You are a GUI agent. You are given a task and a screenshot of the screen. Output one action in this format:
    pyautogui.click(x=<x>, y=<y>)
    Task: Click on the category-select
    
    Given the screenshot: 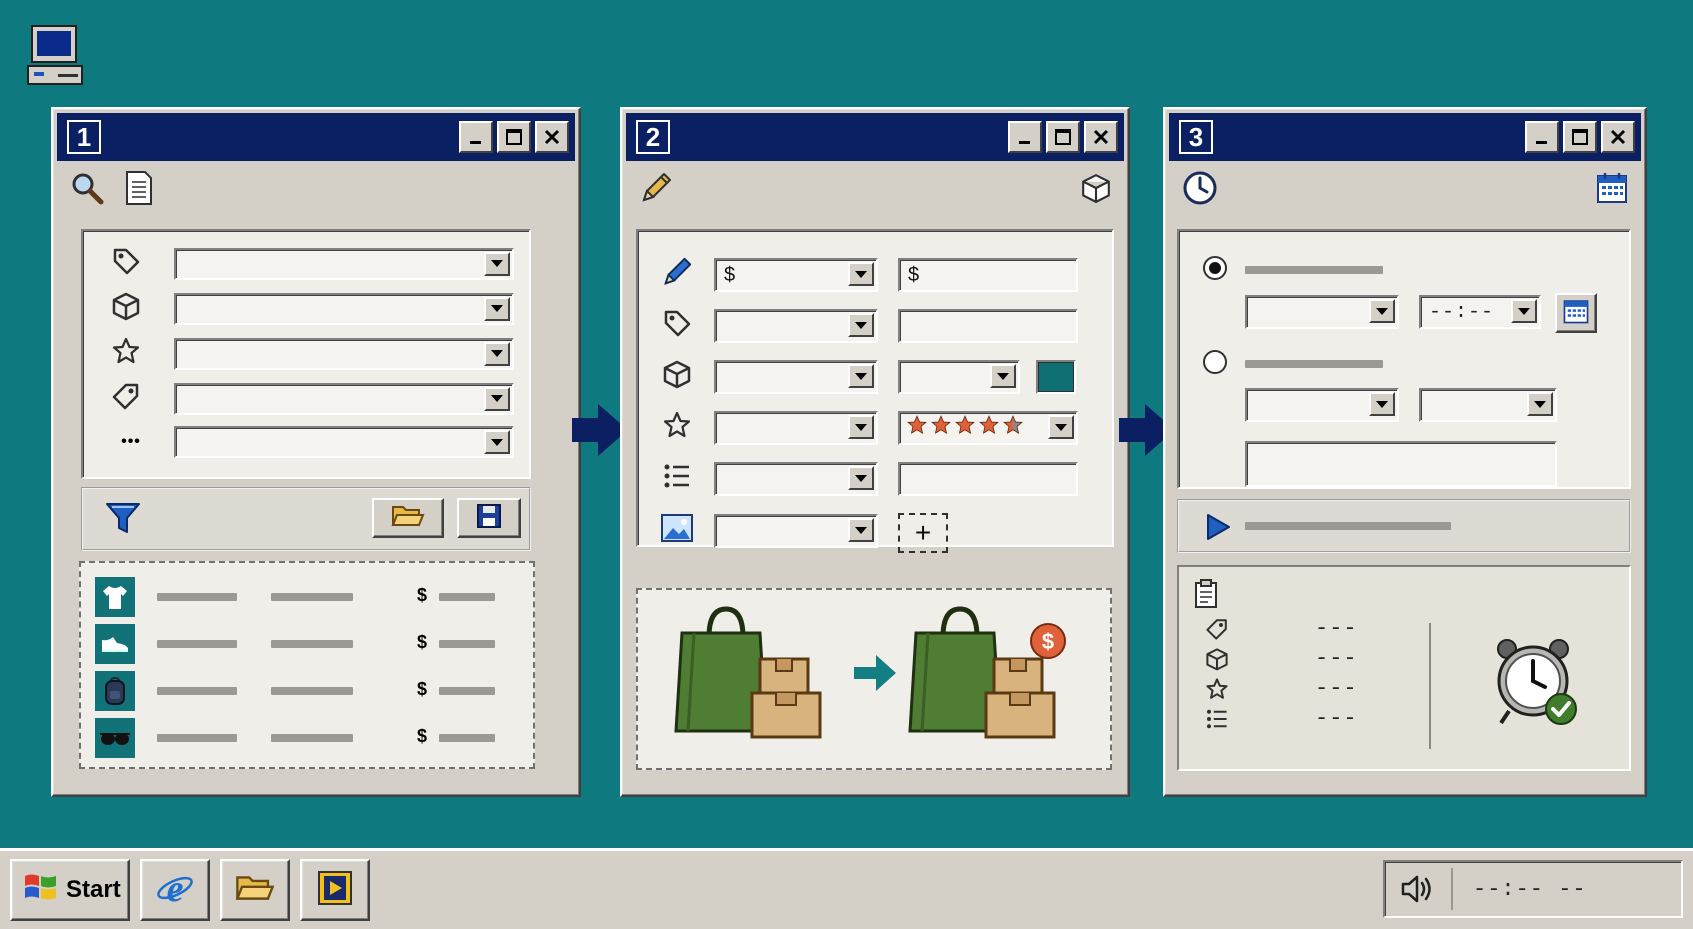 What is the action you would take?
    pyautogui.click(x=796, y=326)
    